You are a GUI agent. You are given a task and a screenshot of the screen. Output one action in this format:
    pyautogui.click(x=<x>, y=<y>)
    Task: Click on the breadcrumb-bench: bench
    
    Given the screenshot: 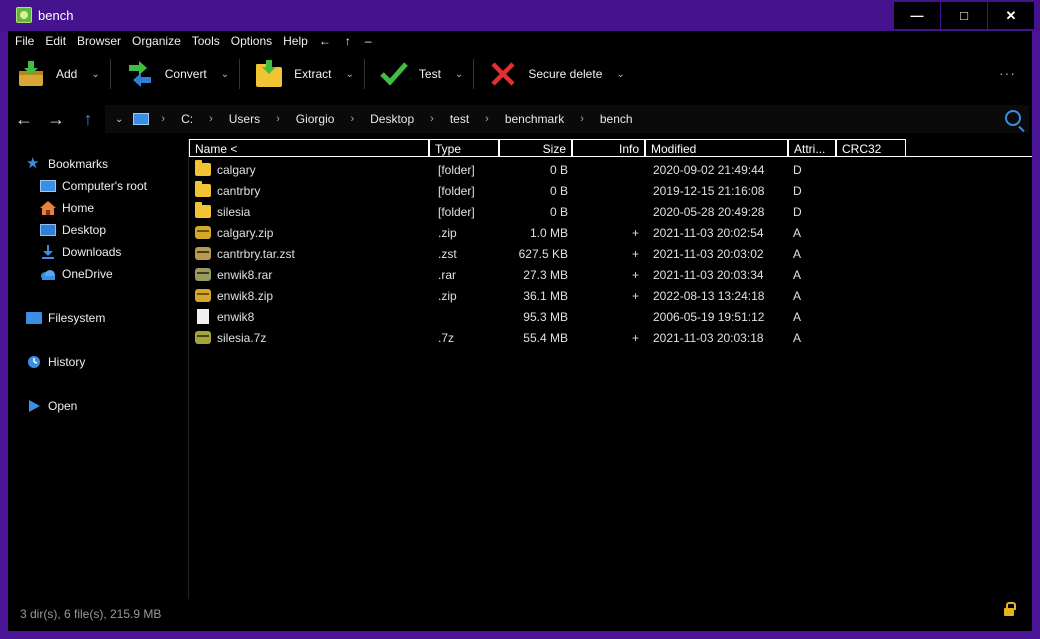 What is the action you would take?
    pyautogui.click(x=616, y=119)
    